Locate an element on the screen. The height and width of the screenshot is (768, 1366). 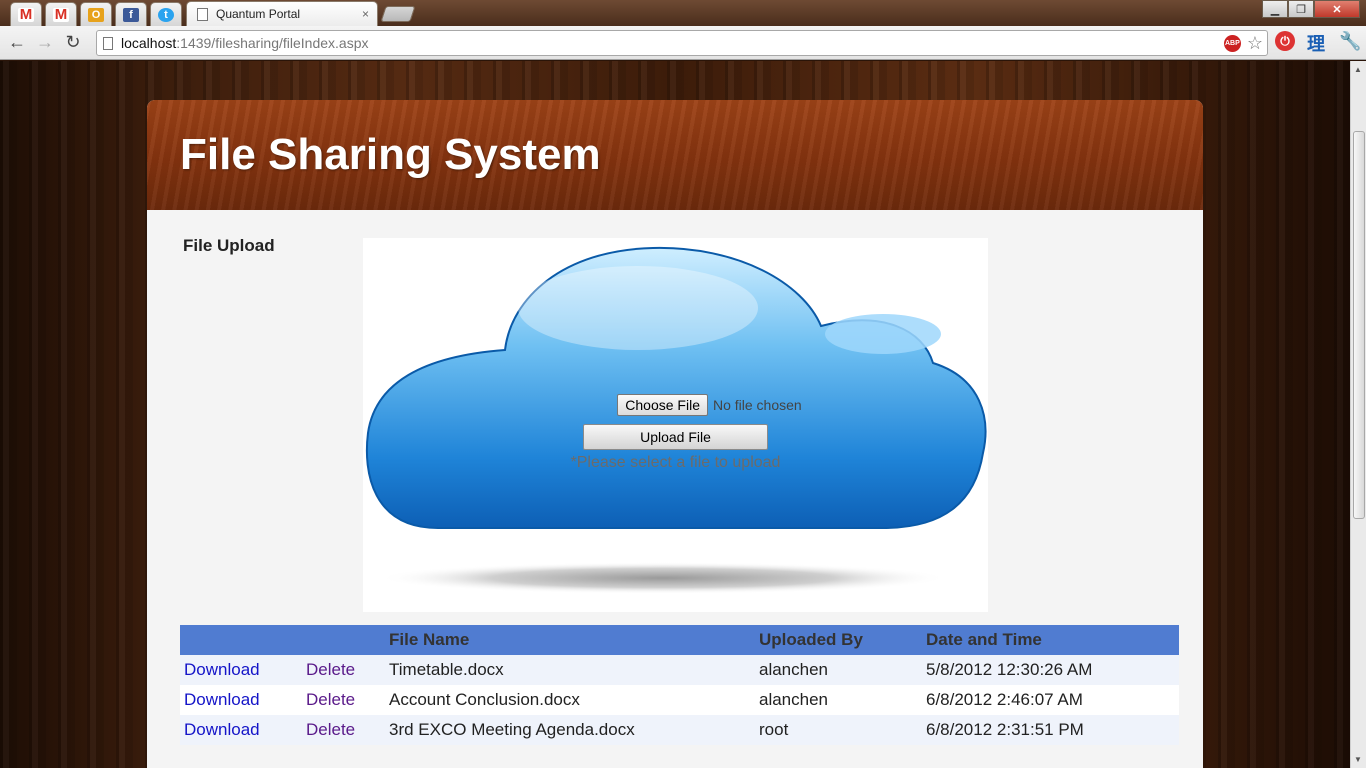
pinned-tab-gmail-1: M is located at coordinates (26, 14).